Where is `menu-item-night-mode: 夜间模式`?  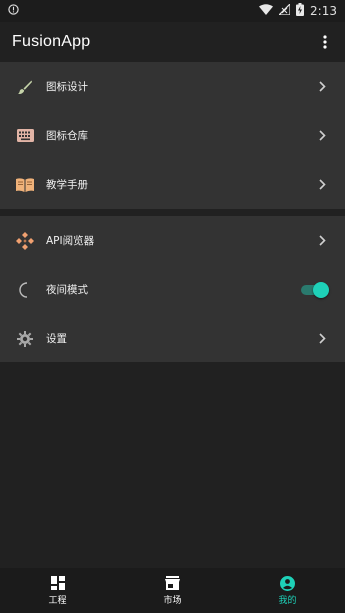 menu-item-night-mode: 夜间模式 is located at coordinates (172, 289).